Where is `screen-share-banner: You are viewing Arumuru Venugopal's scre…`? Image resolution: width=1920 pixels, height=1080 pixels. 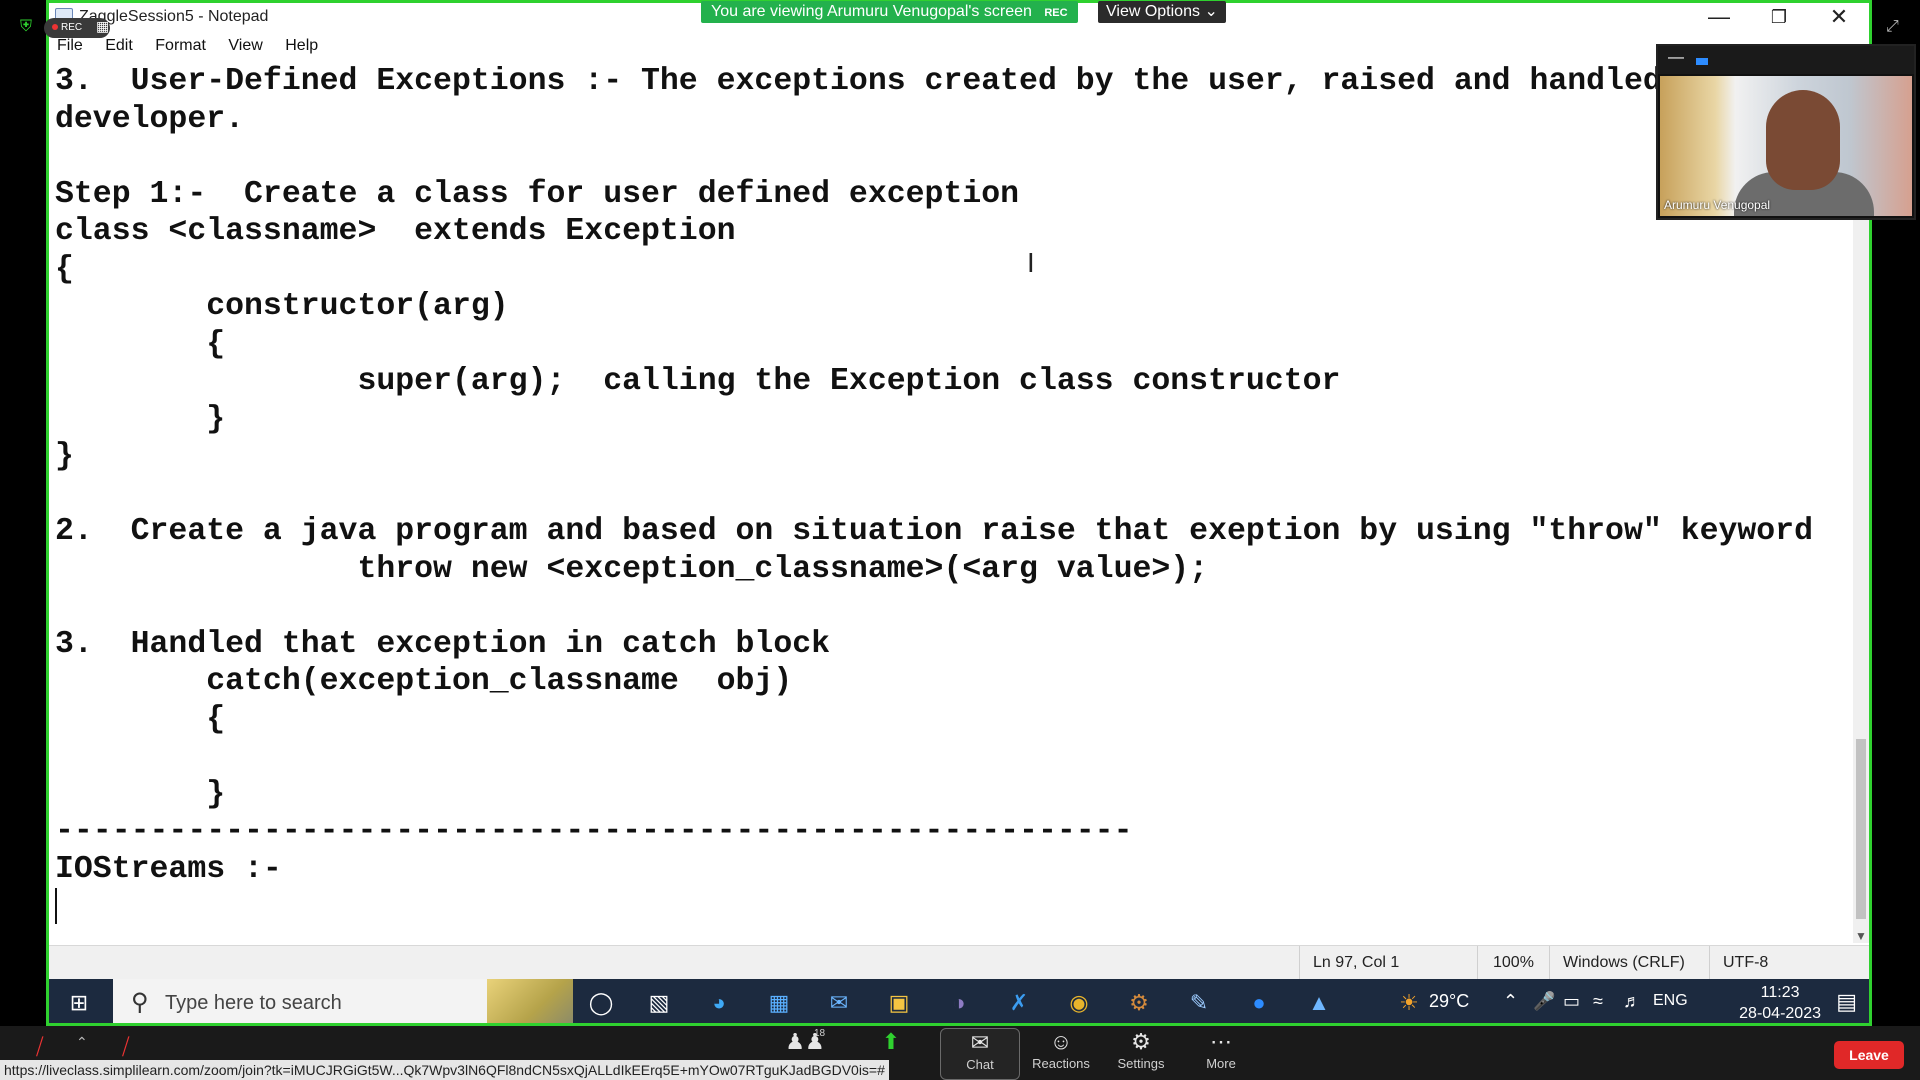
screen-share-banner: You are viewing Arumuru Venugopal's scre… is located at coordinates (889, 12).